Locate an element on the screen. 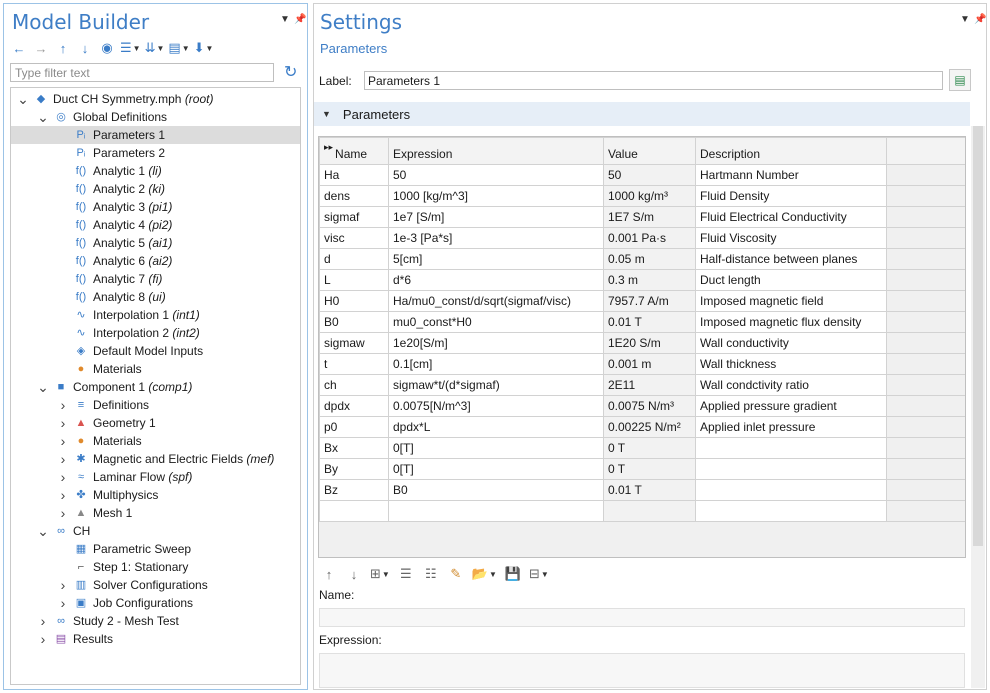  label-input is located at coordinates (653, 80).